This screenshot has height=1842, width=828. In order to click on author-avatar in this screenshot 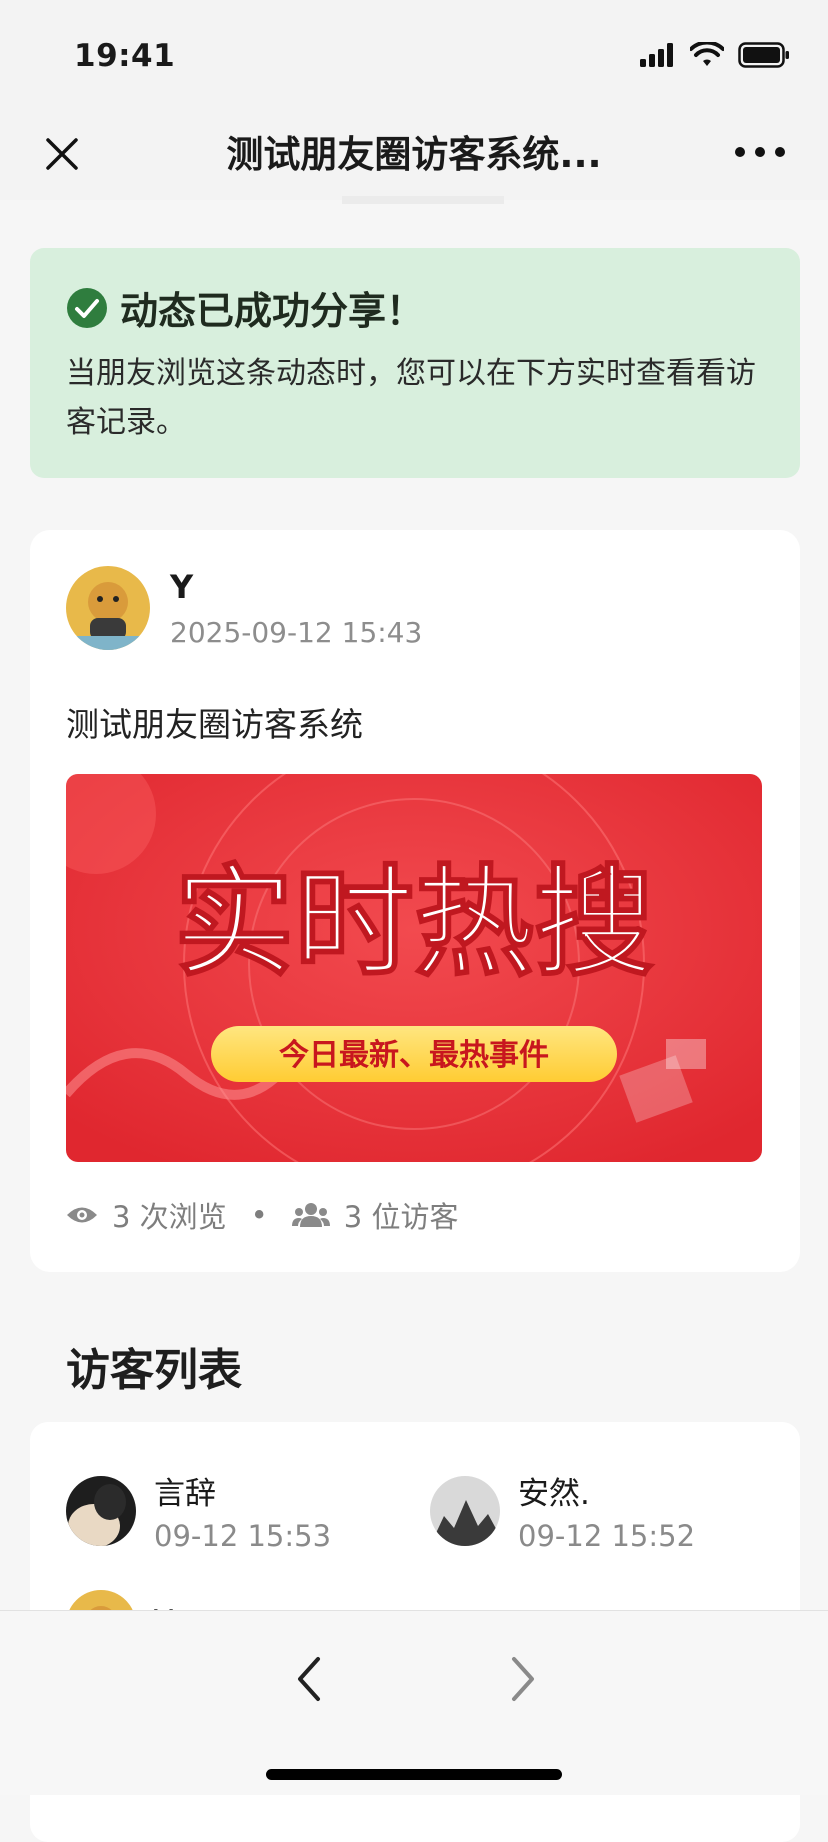, I will do `click(108, 608)`.